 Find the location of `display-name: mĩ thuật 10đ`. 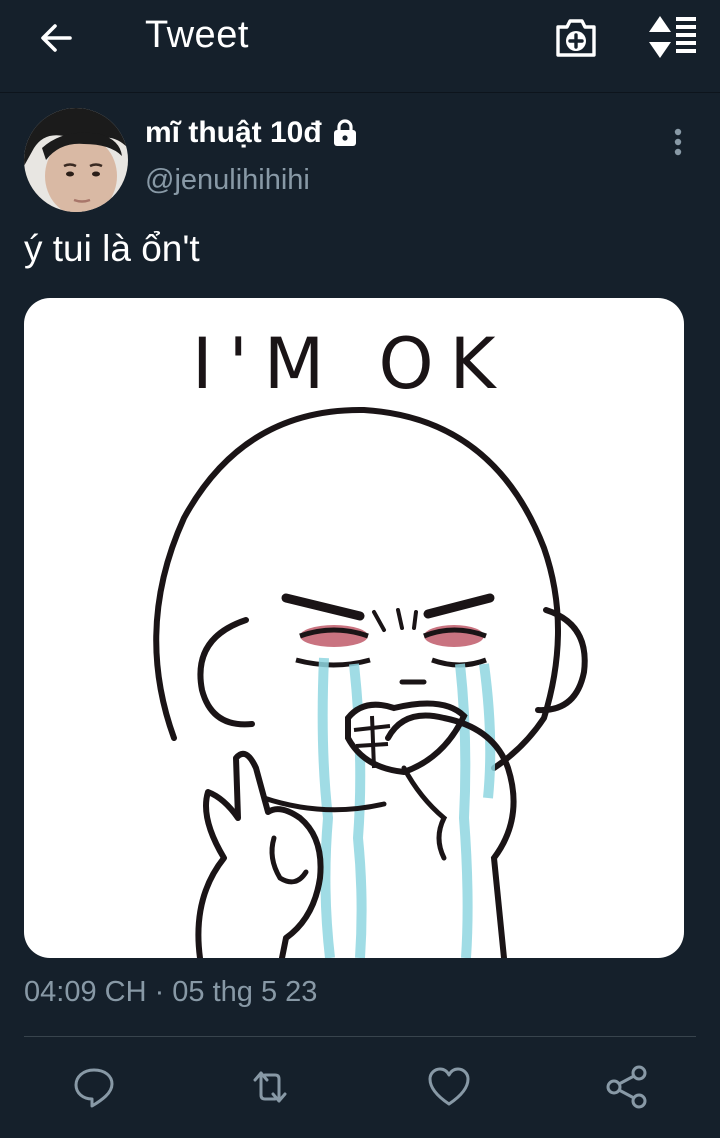

display-name: mĩ thuật 10đ is located at coordinates (233, 133).